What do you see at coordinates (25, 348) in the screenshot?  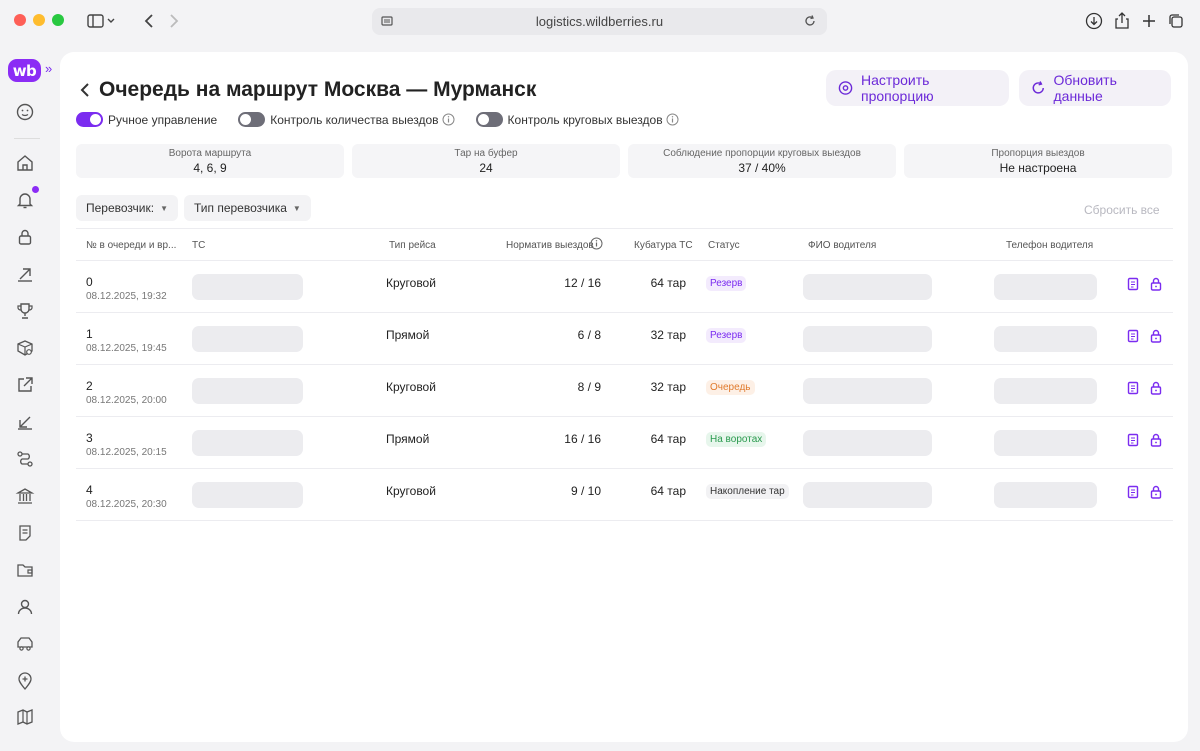 I see `box-search-icon` at bounding box center [25, 348].